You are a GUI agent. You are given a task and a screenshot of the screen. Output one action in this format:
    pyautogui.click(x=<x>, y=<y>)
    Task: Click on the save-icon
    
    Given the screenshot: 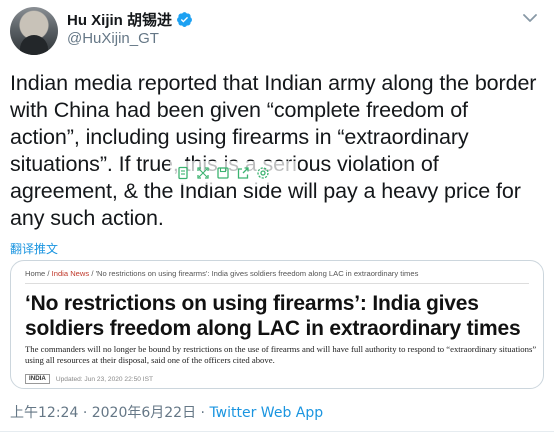 What is the action you would take?
    pyautogui.click(x=223, y=173)
    